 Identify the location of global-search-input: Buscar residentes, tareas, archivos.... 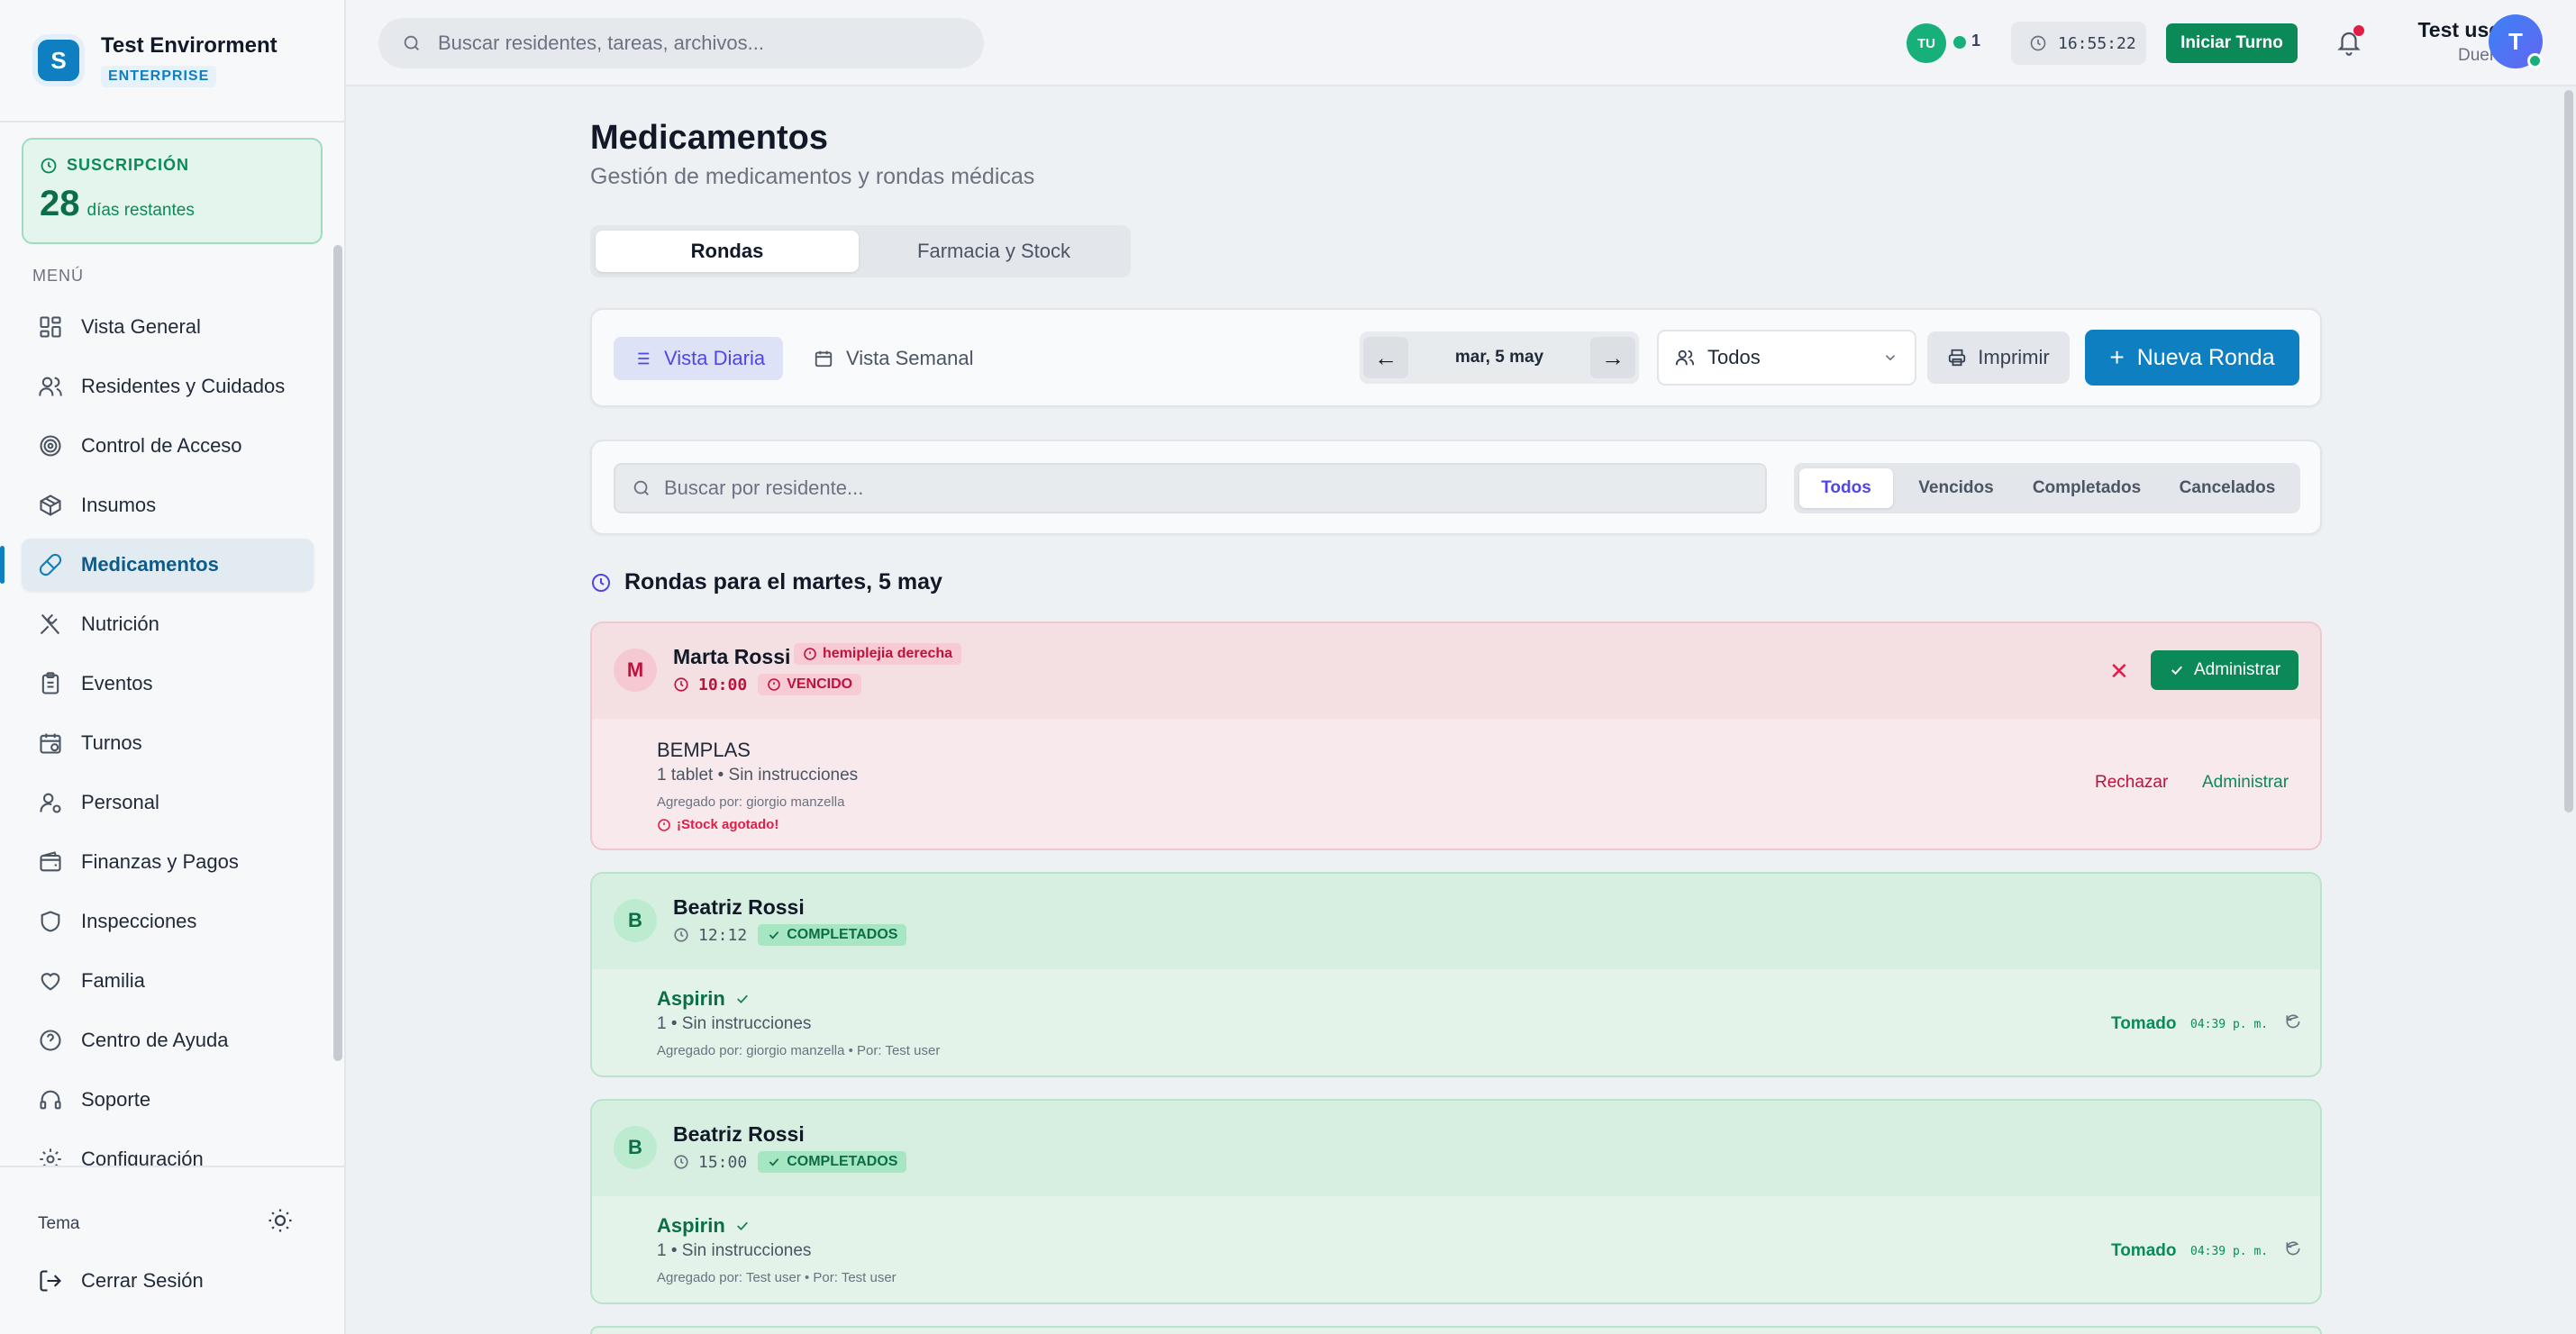
(681, 43).